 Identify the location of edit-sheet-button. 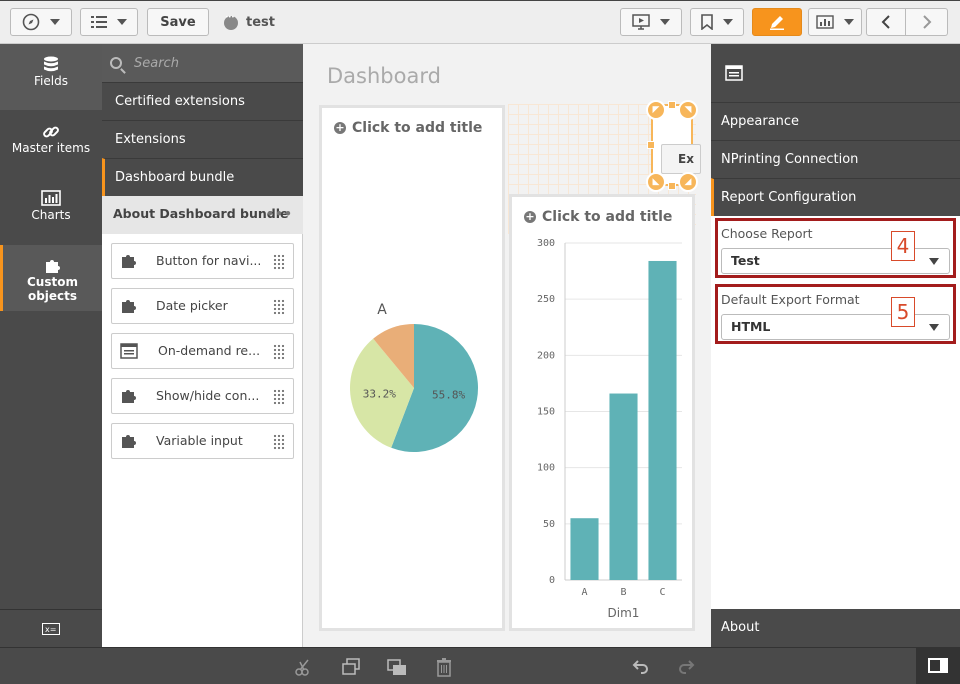
(777, 22).